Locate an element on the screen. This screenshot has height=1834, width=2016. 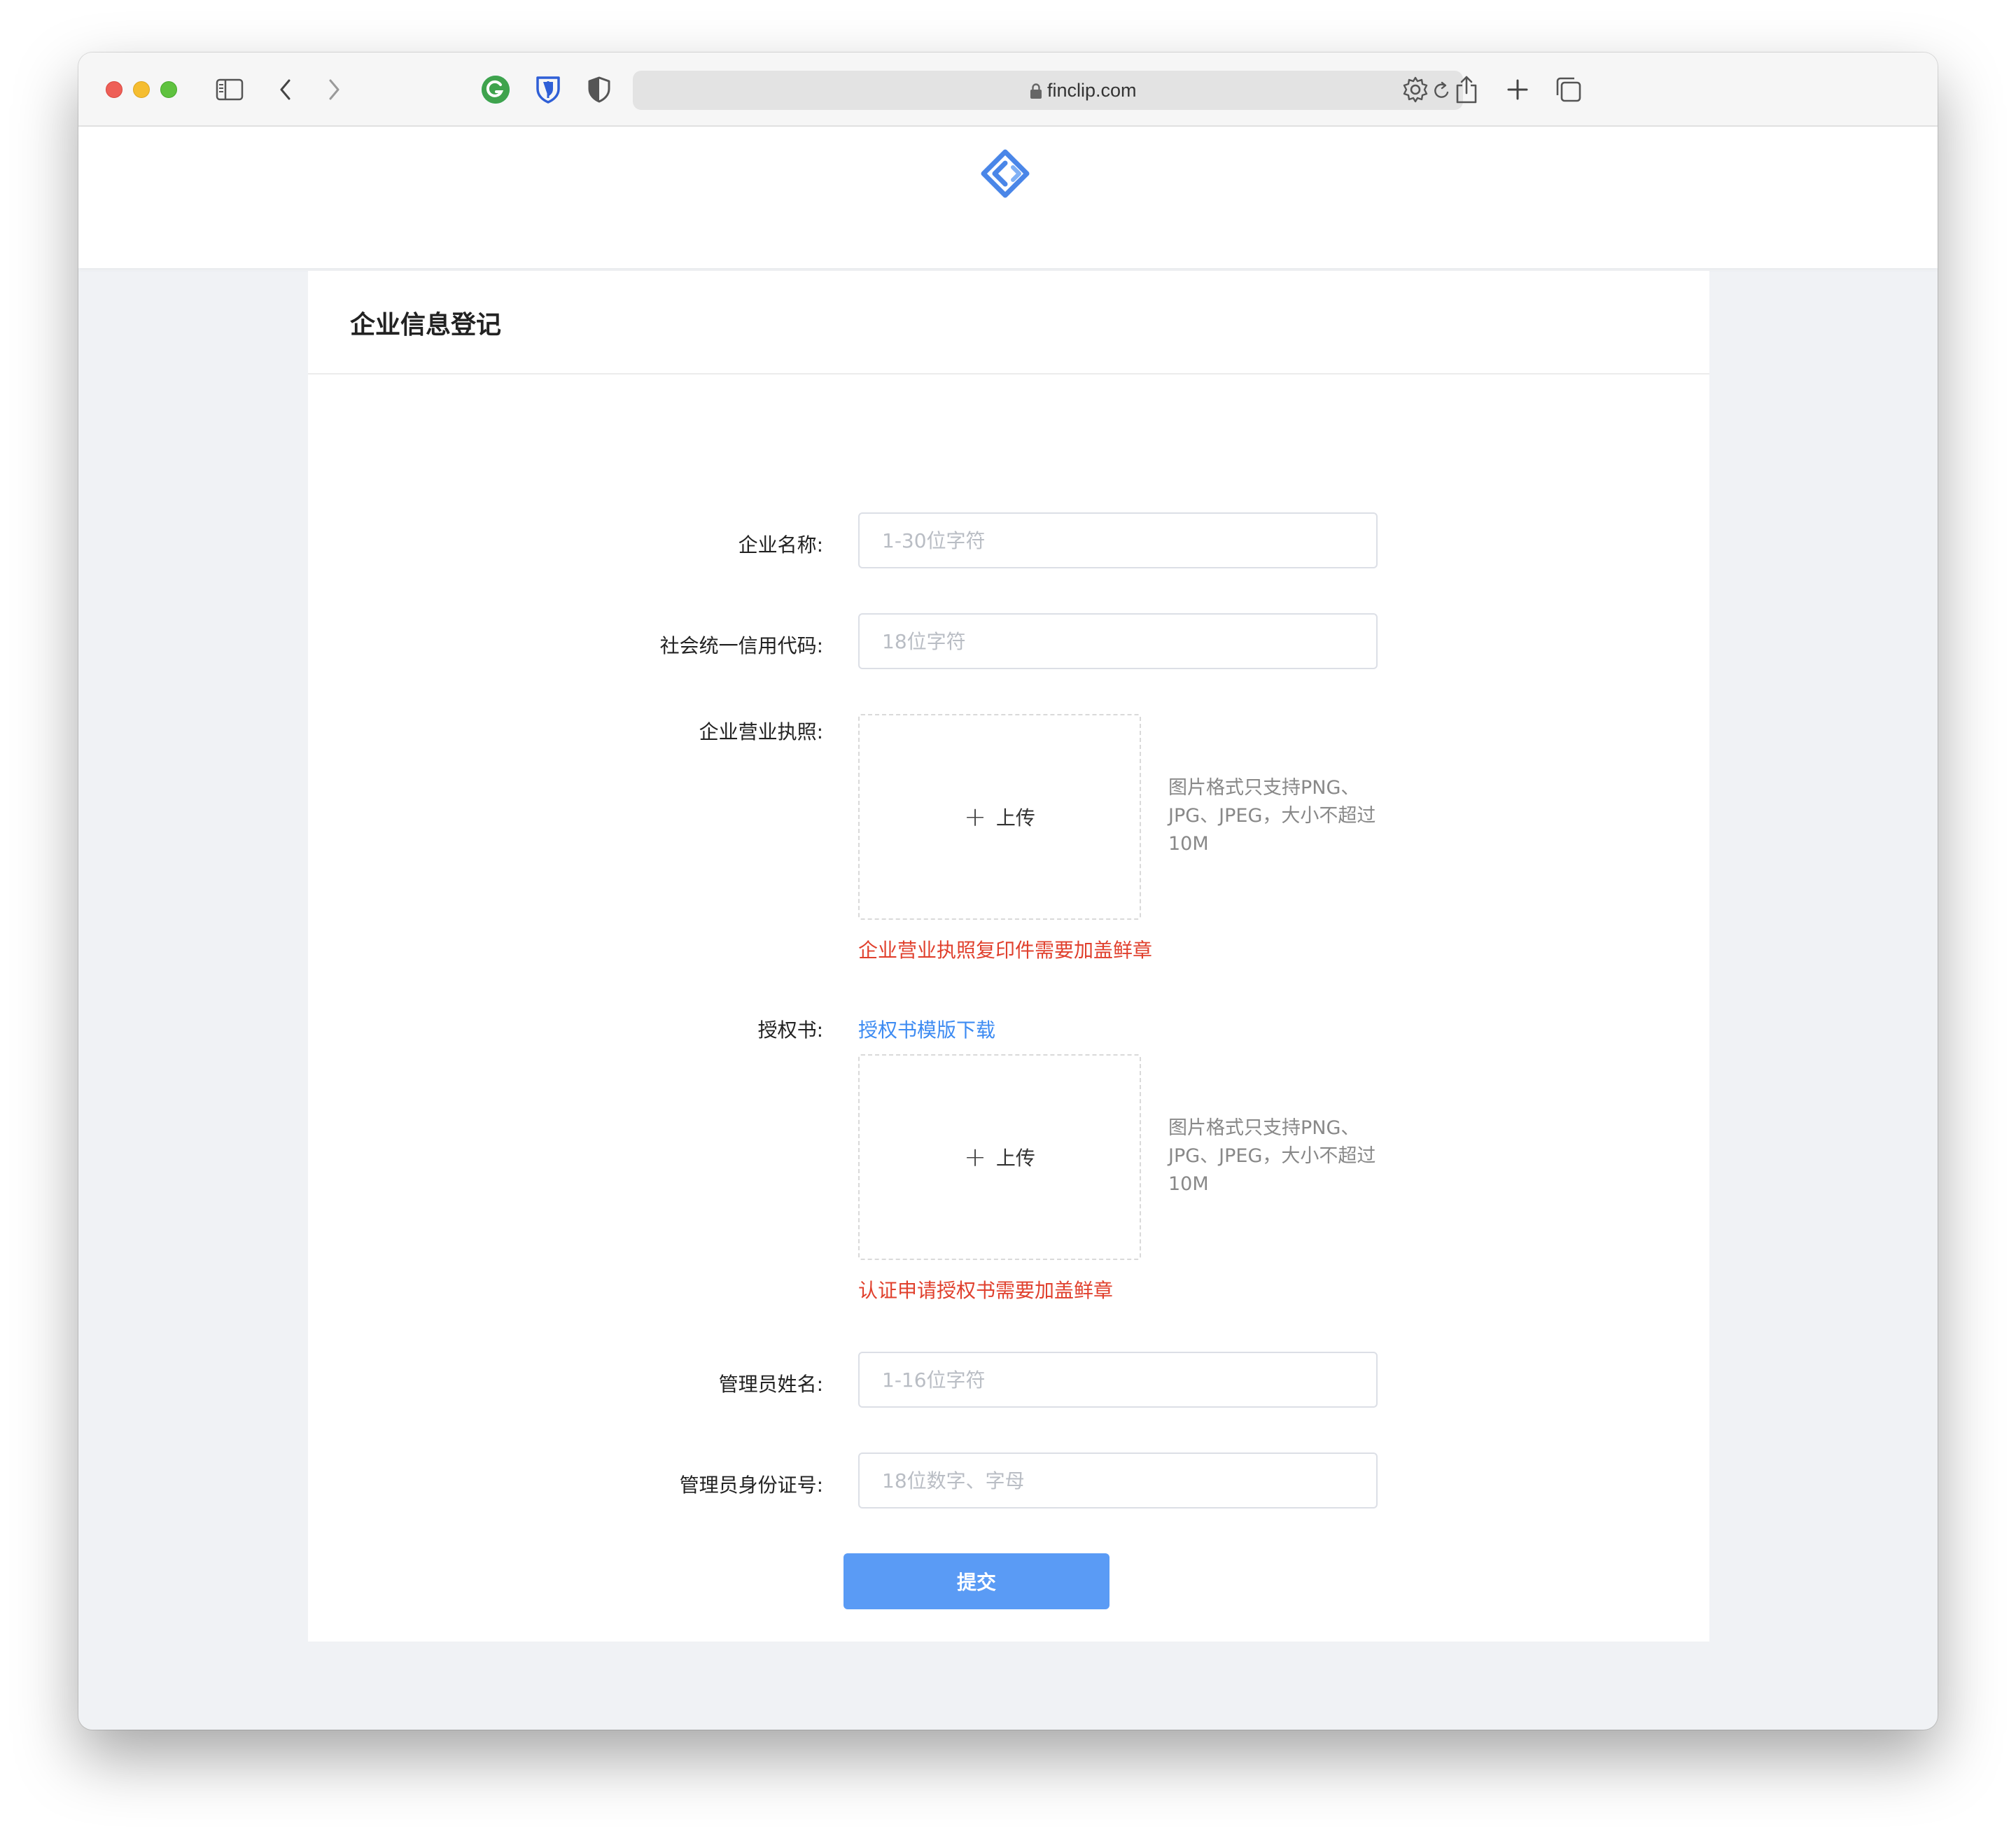
browser-toolbar: finclip.com is located at coordinates (1008, 89).